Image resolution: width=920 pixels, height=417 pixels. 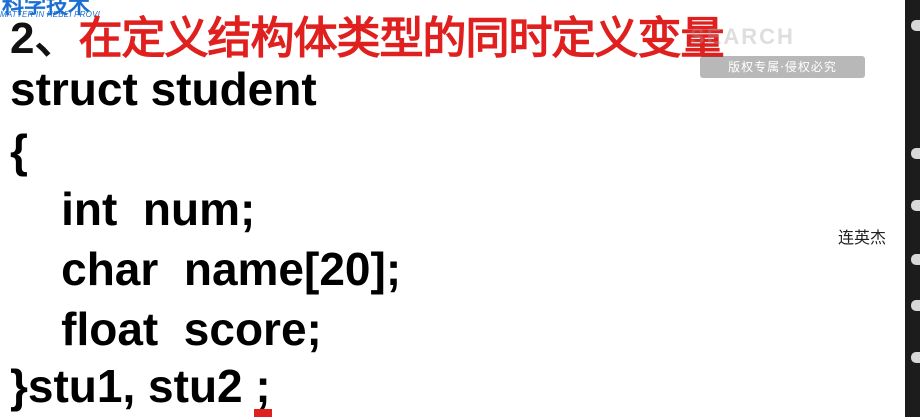 What do you see at coordinates (140, 386) in the screenshot?
I see `code-line-6: }stu1, stu2 ;` at bounding box center [140, 386].